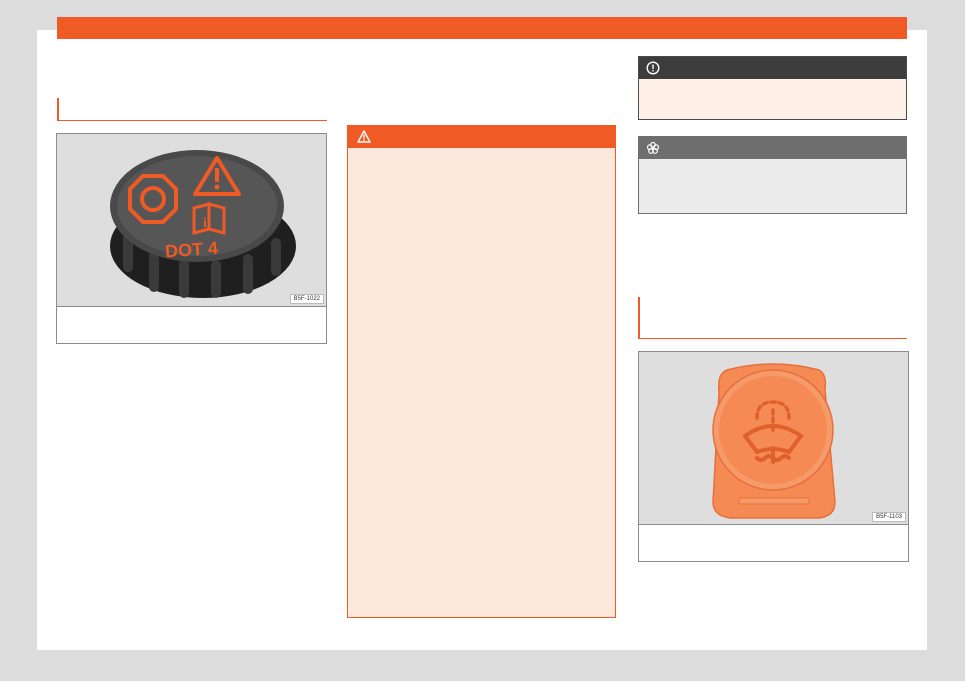  Describe the element at coordinates (772, 175) in the screenshot. I see `environment-note` at that location.